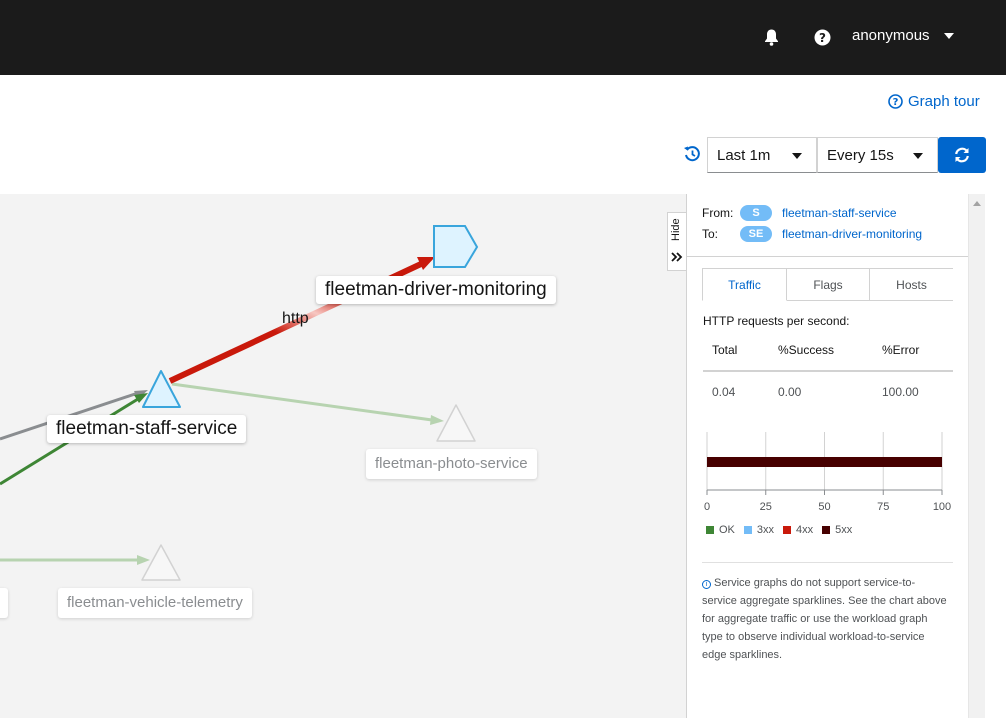 This screenshot has width=1006, height=718. Describe the element at coordinates (824, 462) in the screenshot. I see `bar-segment-5xx` at that location.